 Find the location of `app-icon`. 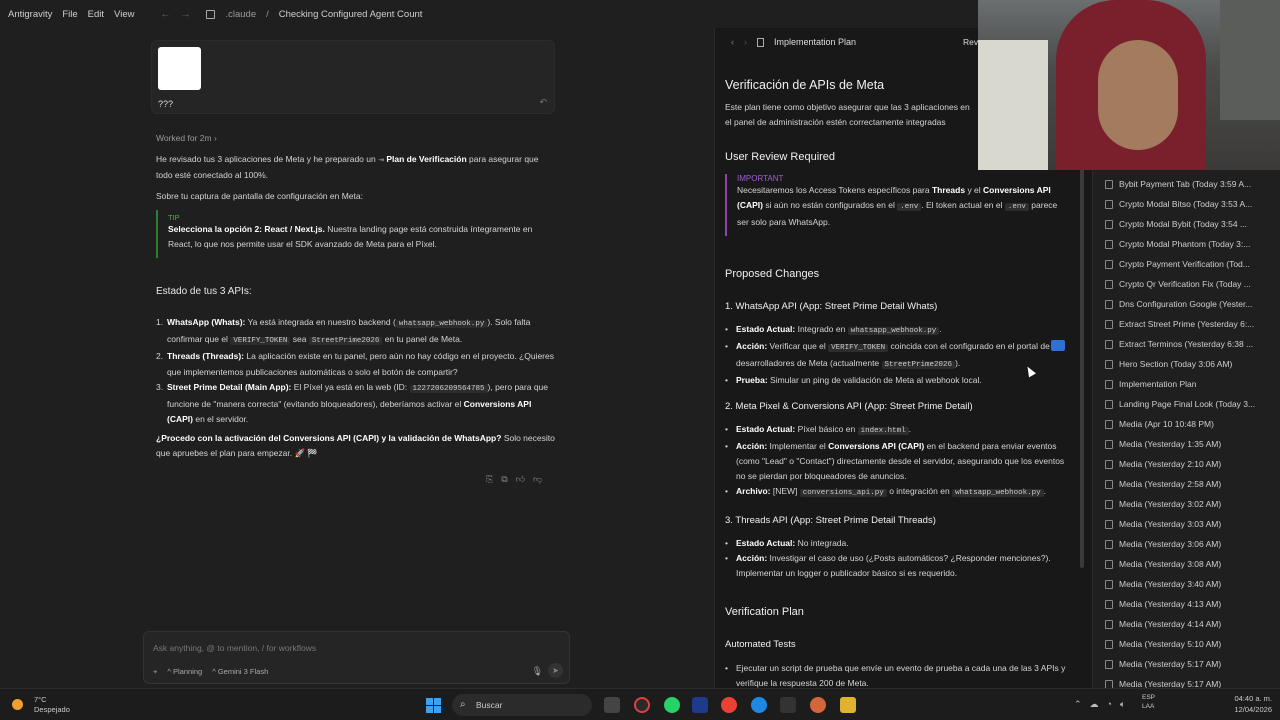

app-icon is located at coordinates (642, 705).